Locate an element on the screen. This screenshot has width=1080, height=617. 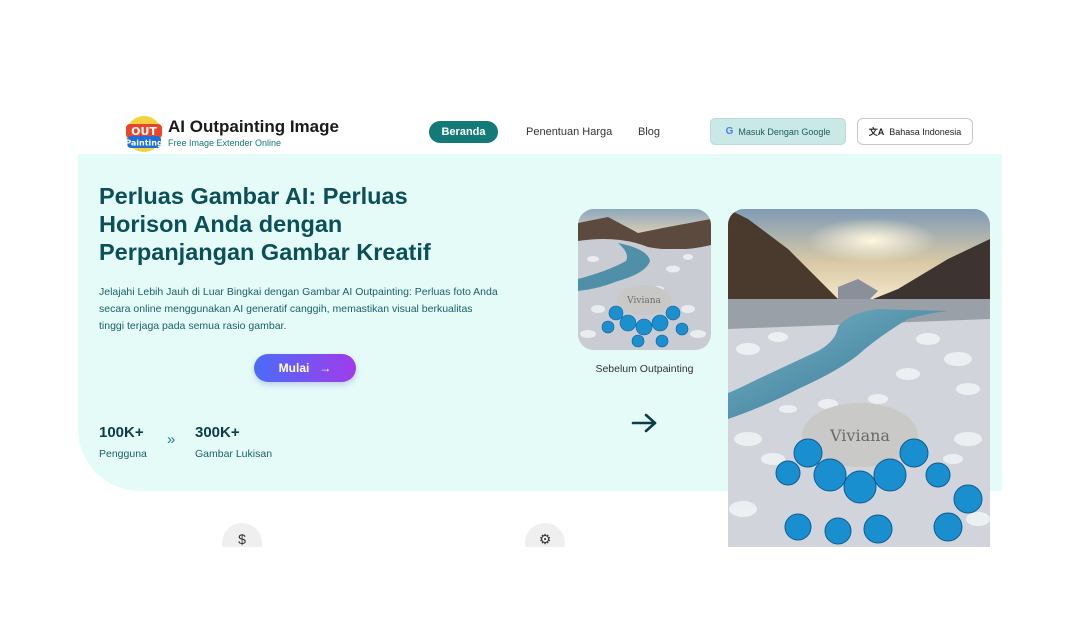
brand-title: AI Outpainting Image is located at coordinates (253, 127).